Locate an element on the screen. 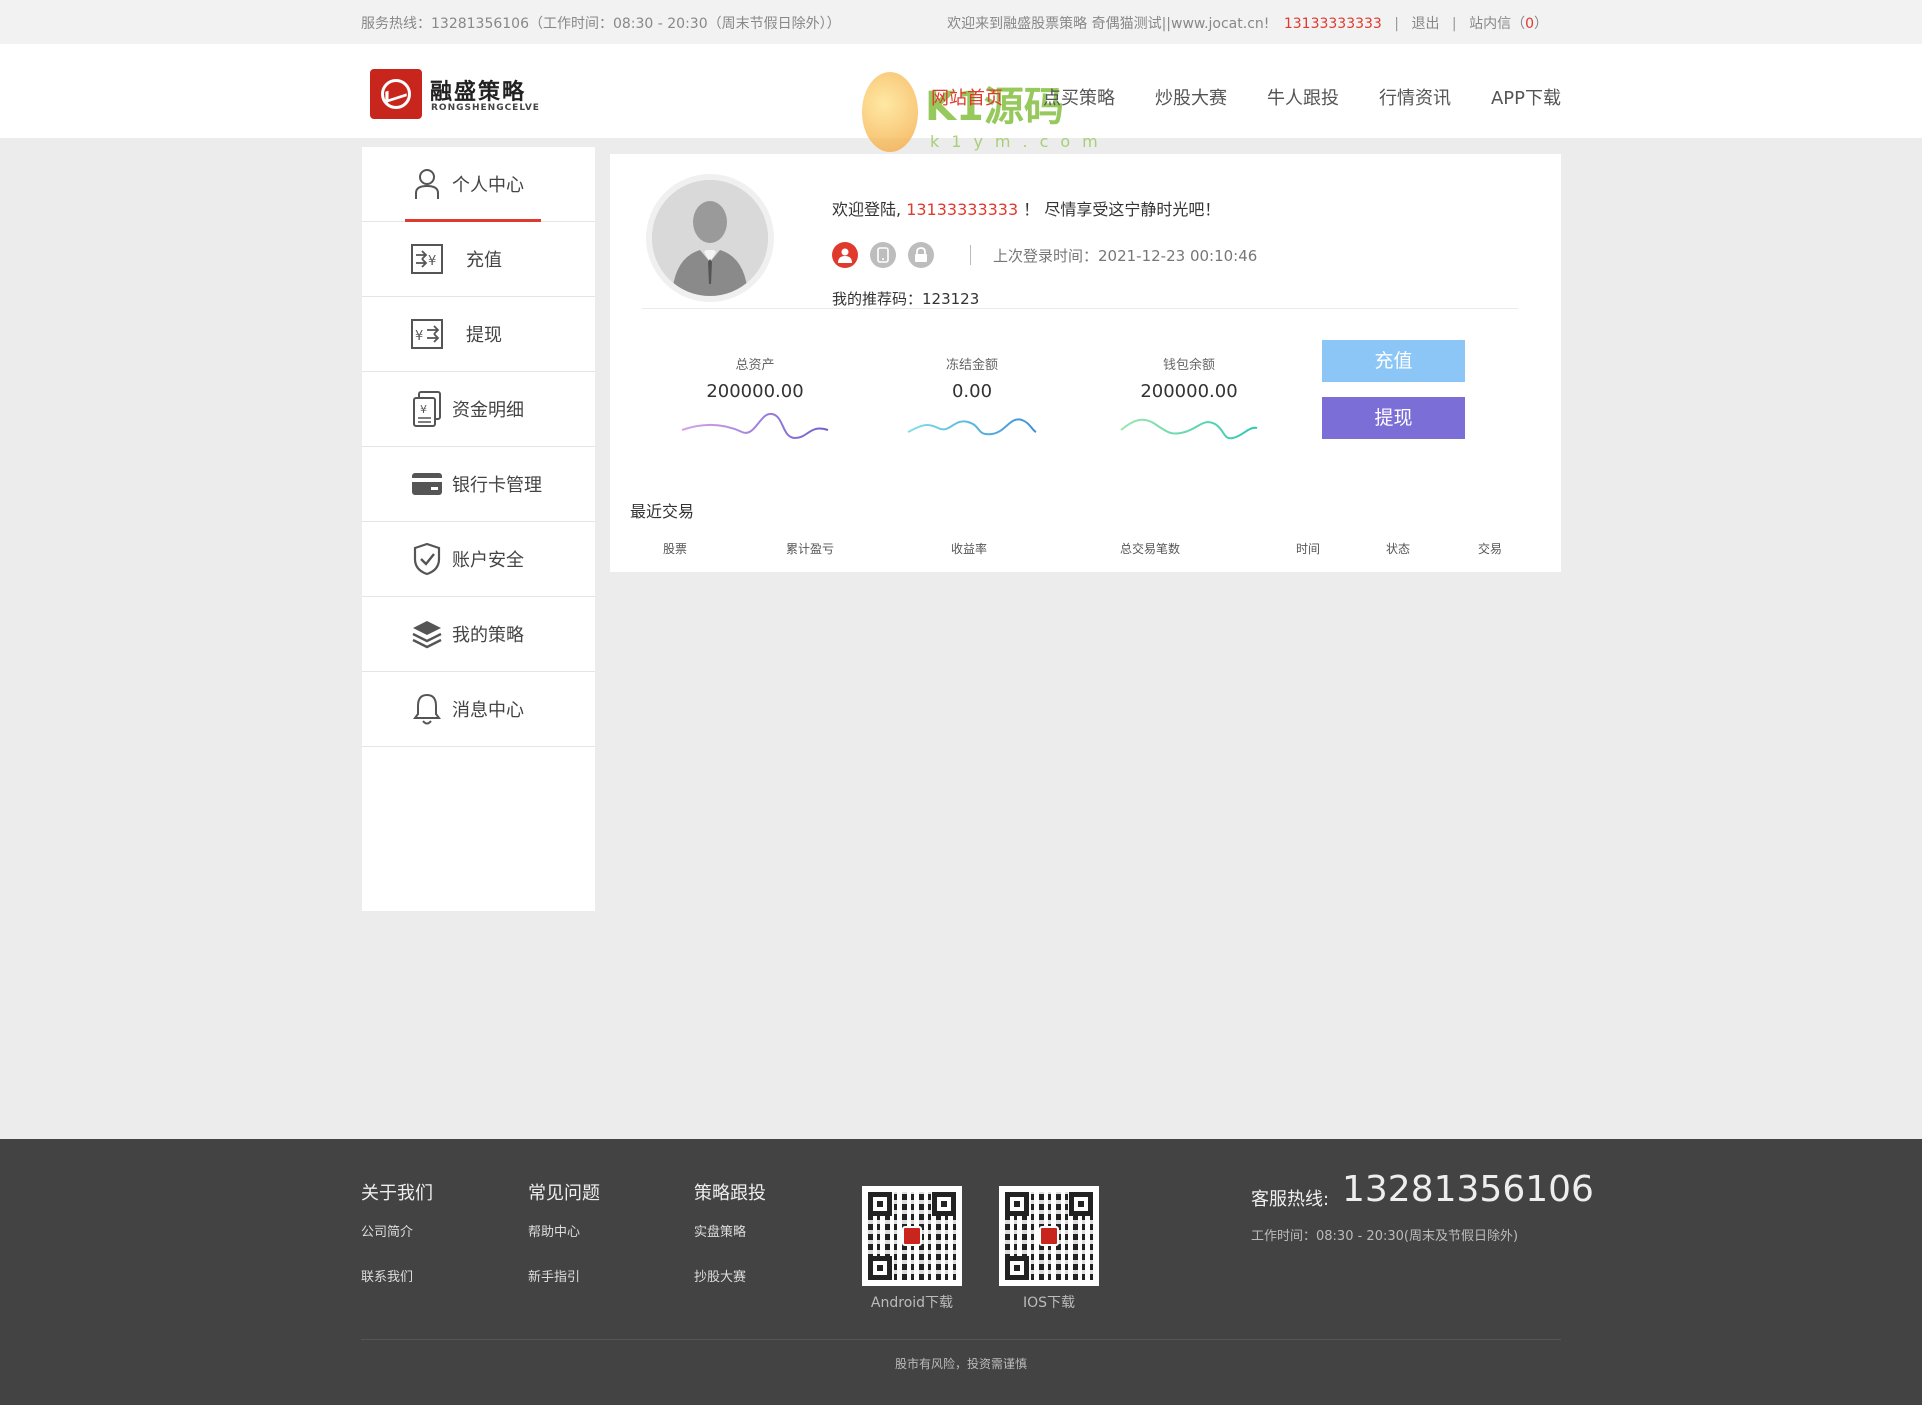  sidebar-item-label: 消息中心 is located at coordinates (488, 710).